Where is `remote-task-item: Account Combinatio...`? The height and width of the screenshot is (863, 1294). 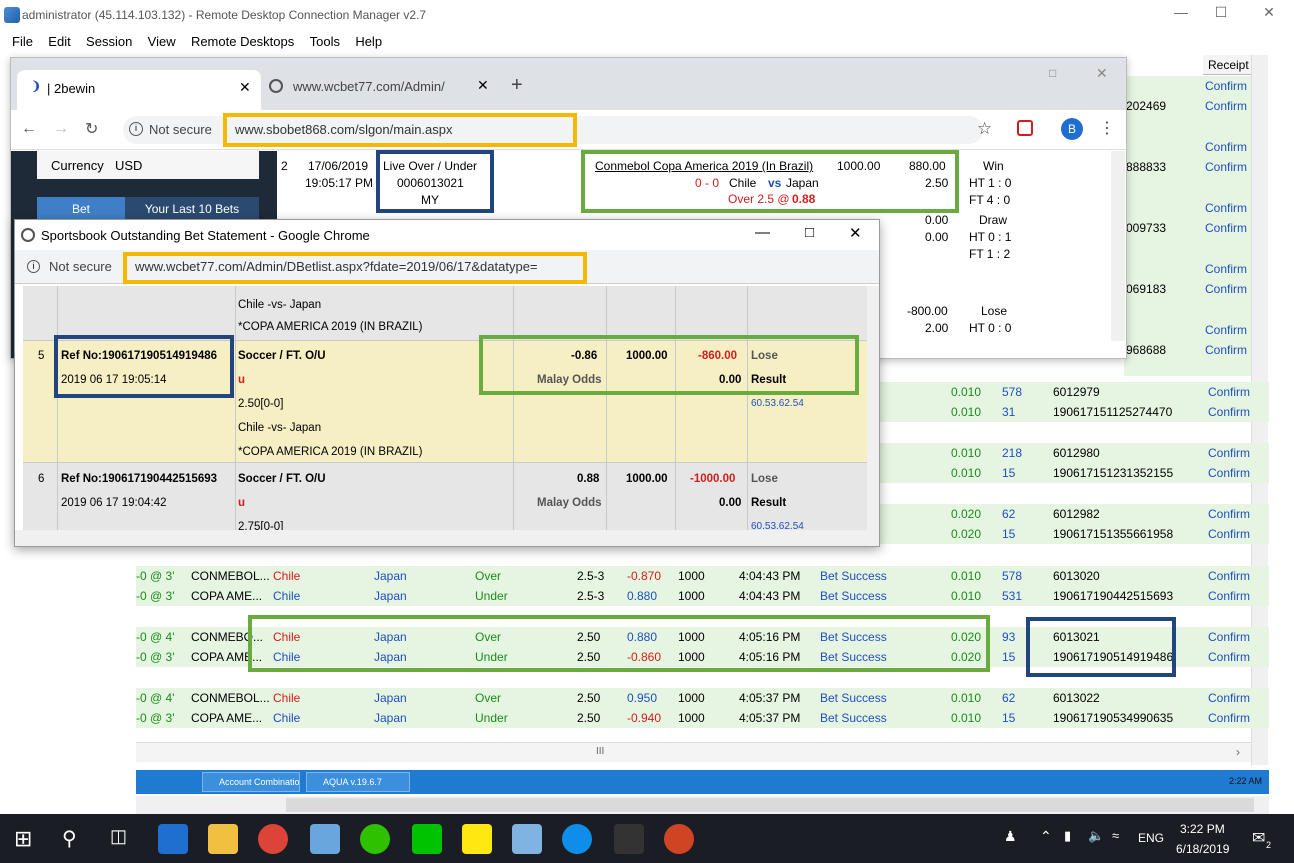 remote-task-item: Account Combinatio... is located at coordinates (251, 782).